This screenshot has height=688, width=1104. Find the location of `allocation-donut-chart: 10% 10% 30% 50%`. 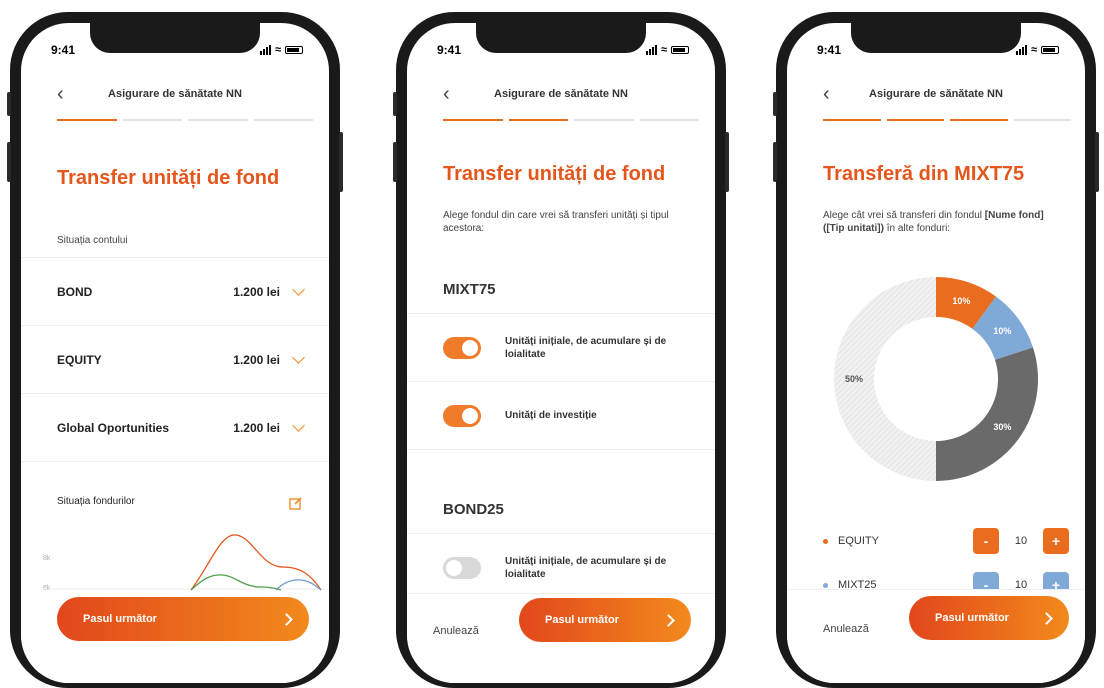

allocation-donut-chart: 10% 10% 30% 50% is located at coordinates (936, 379).